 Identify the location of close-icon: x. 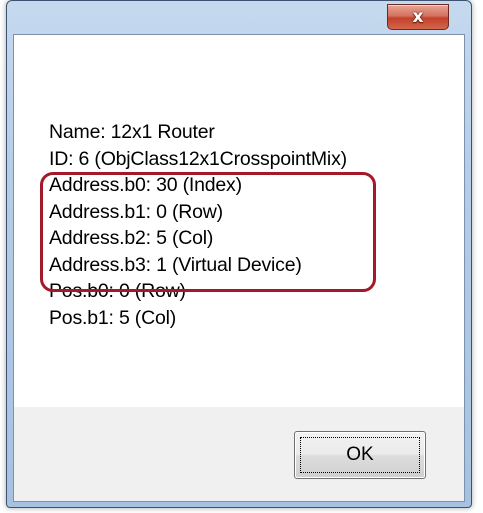
(418, 16).